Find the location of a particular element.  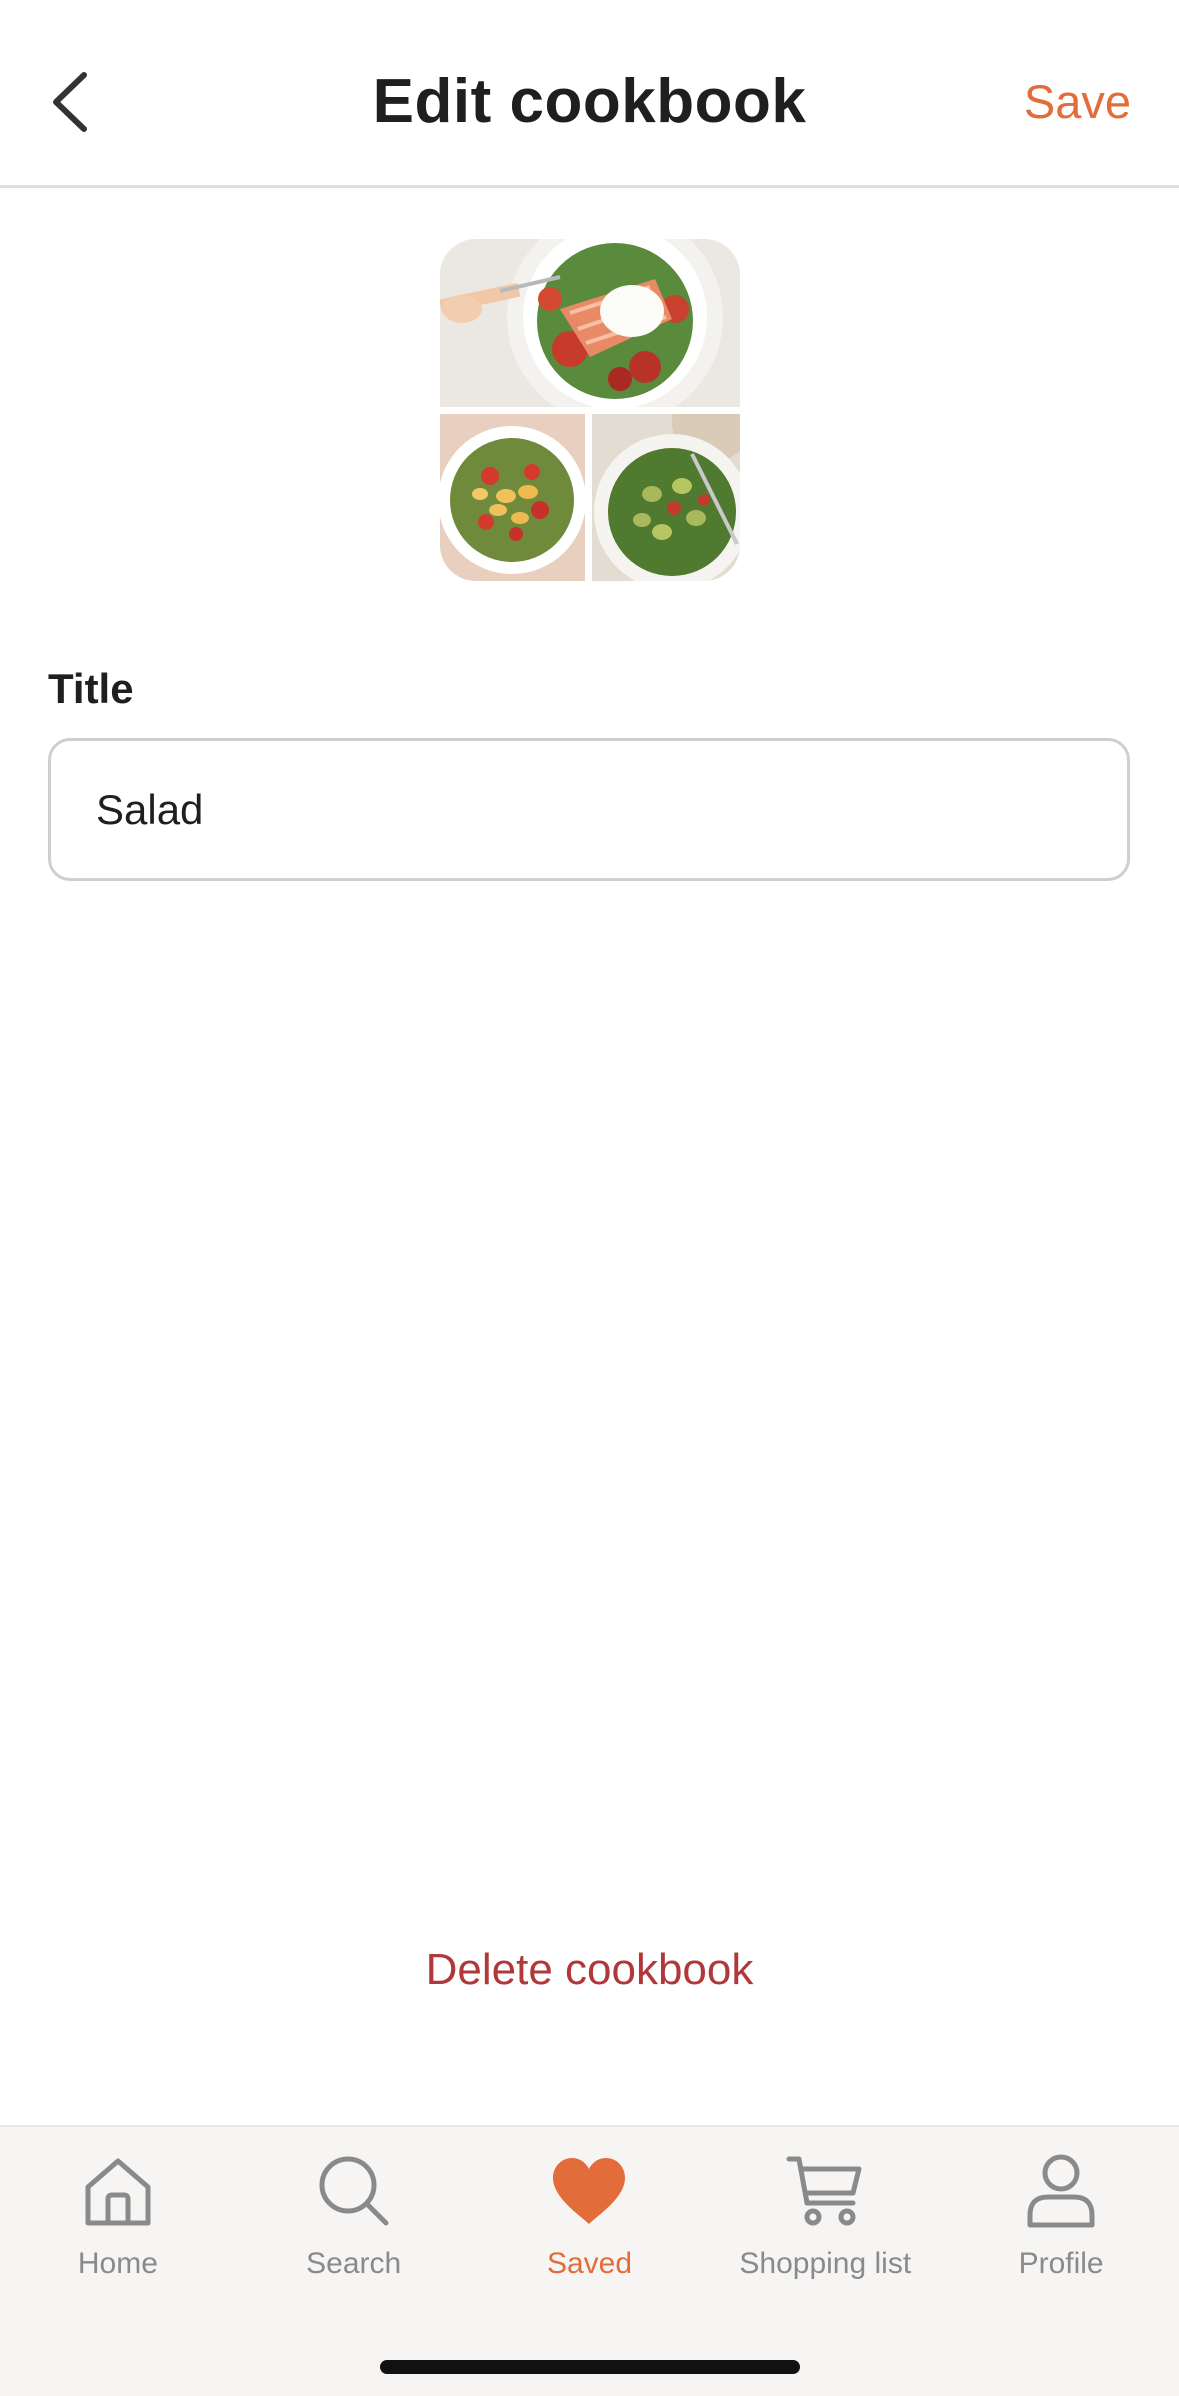

cart-icon is located at coordinates (825, 2191).